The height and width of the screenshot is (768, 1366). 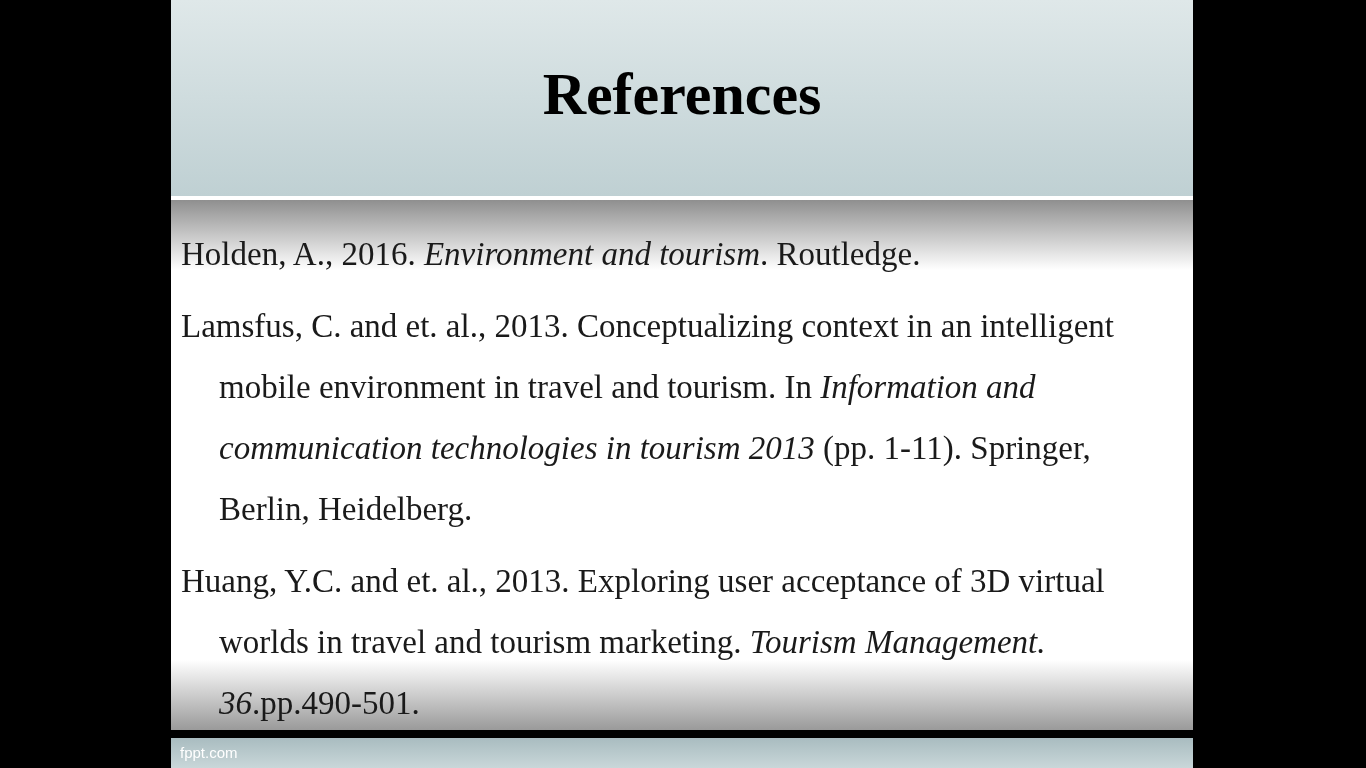 What do you see at coordinates (682, 94) in the screenshot?
I see `slide-title: References` at bounding box center [682, 94].